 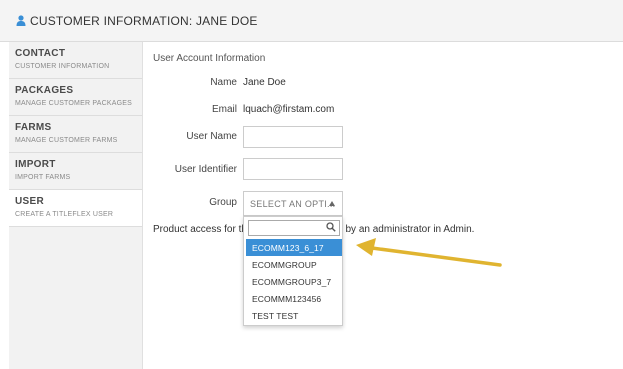 I want to click on email-value: lquach@firstam.com, so click(x=289, y=109).